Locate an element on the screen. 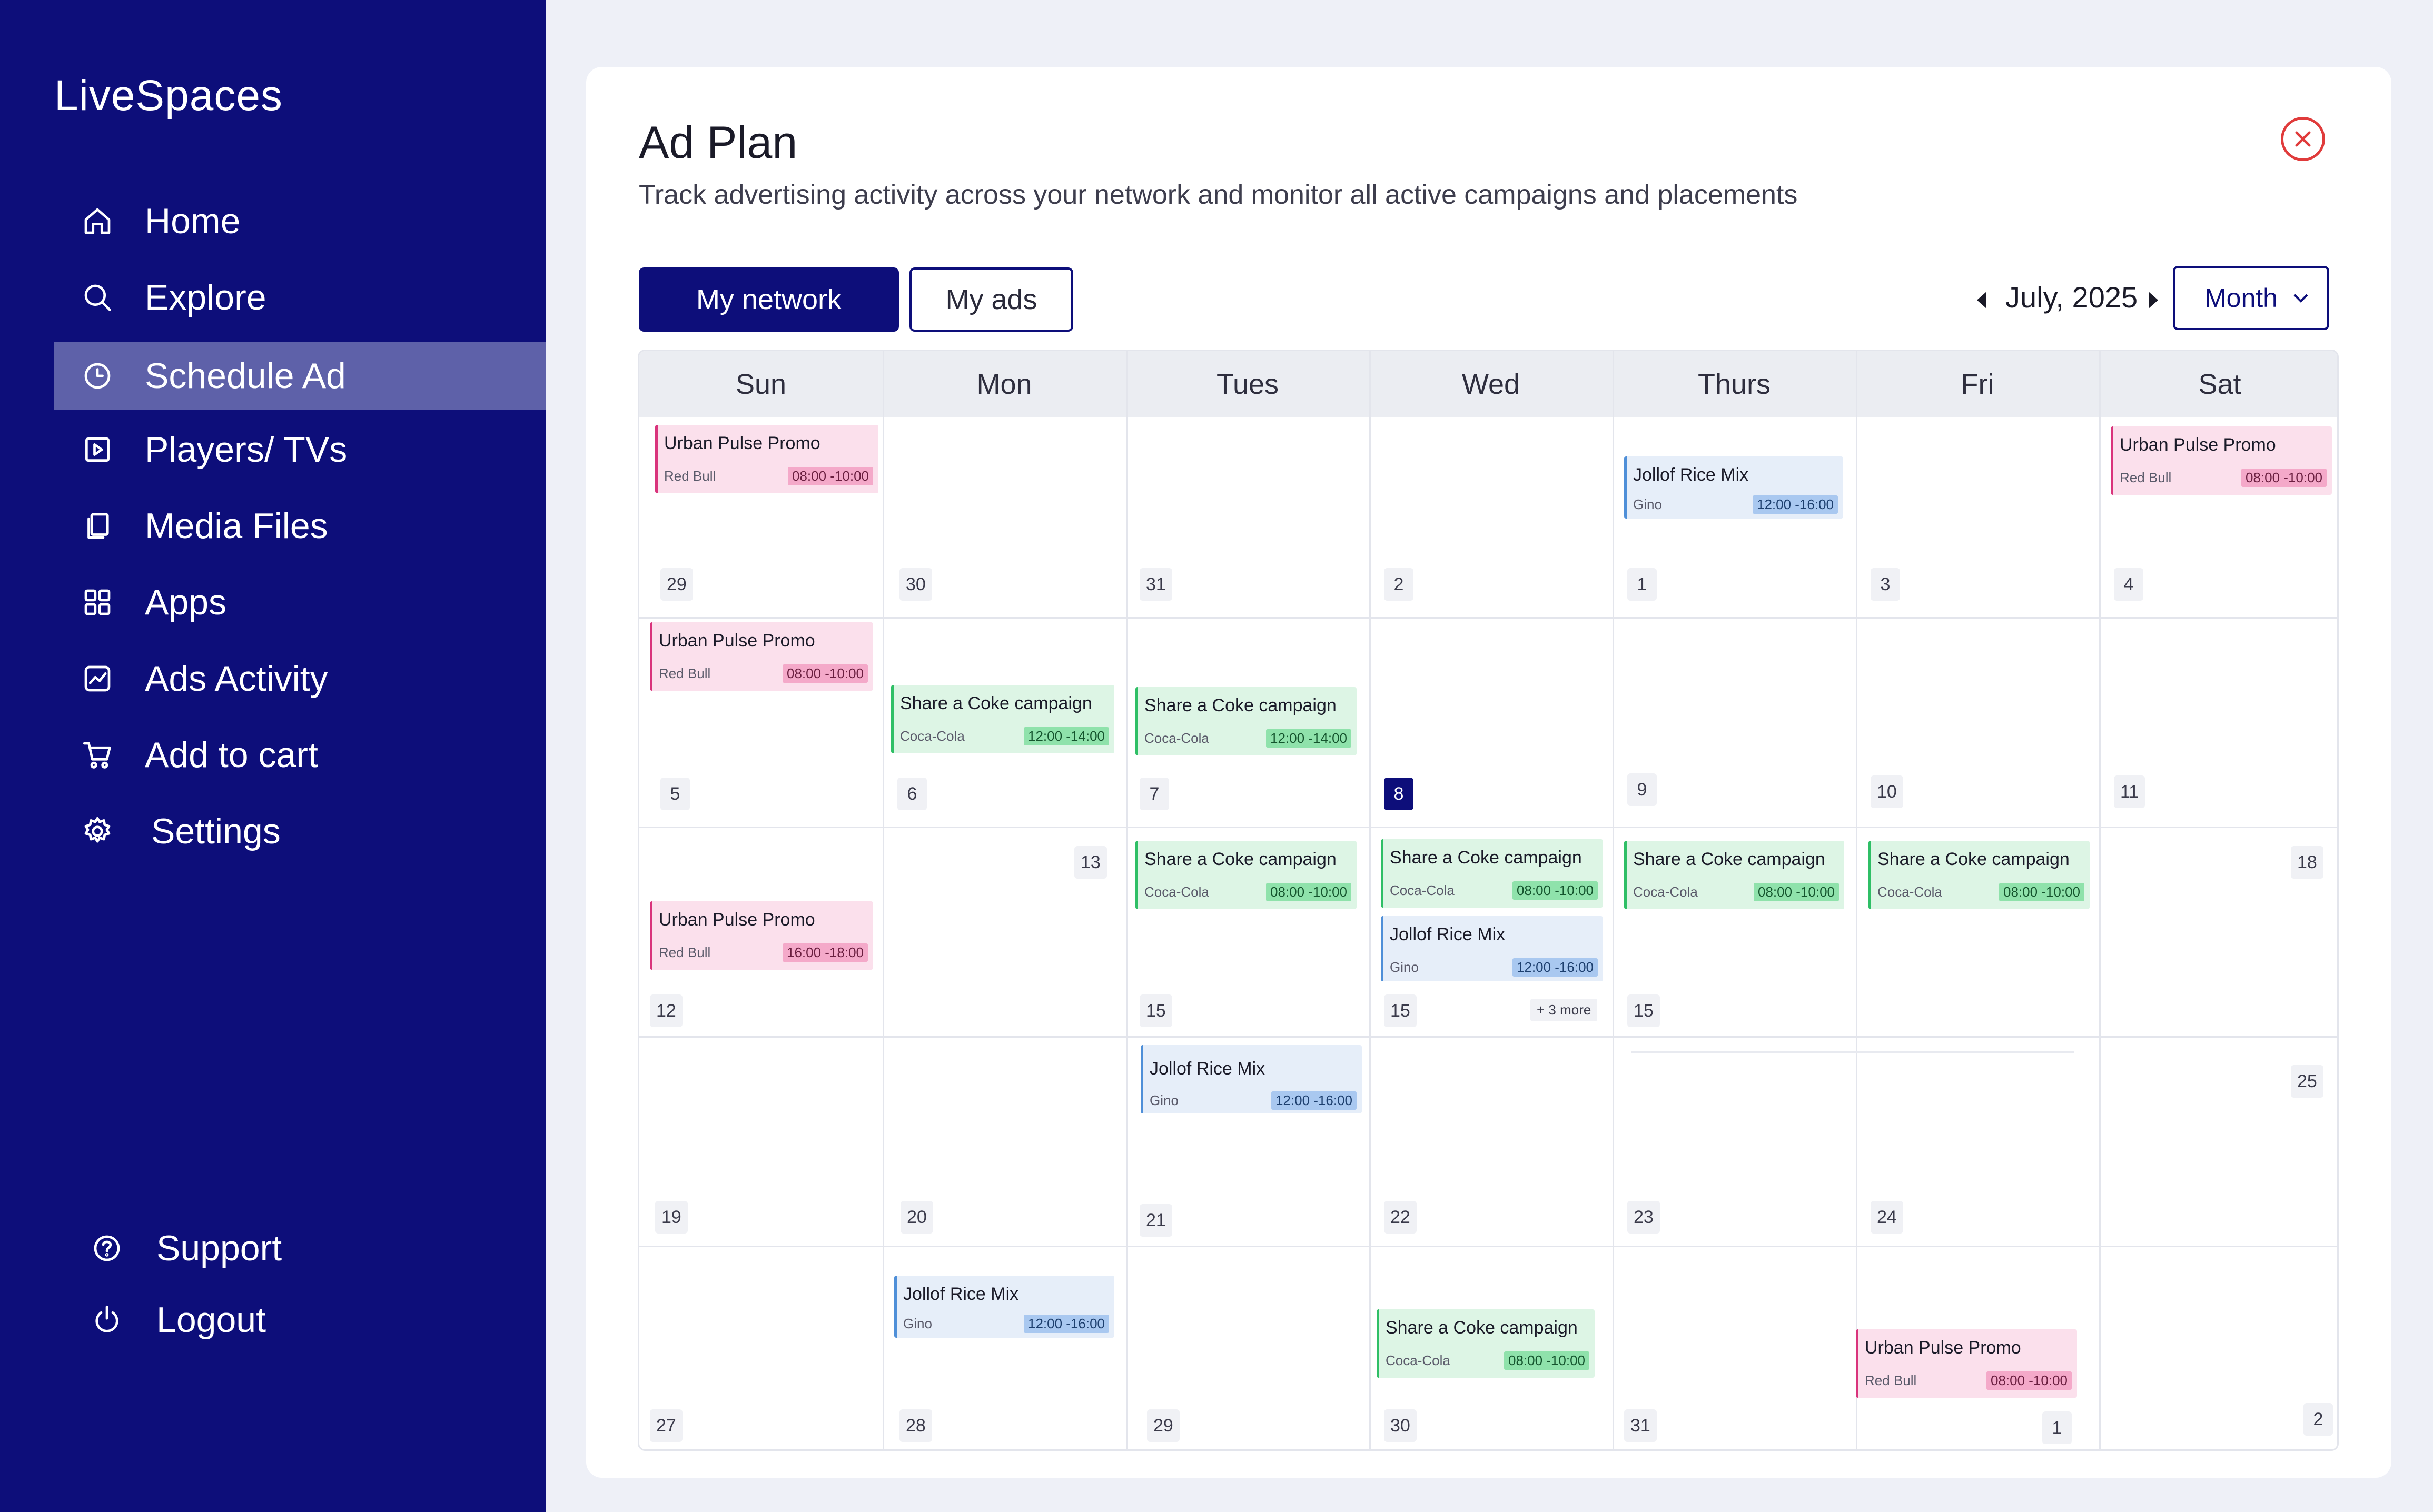  sidebar-item-players-tvs: Players/ TVs is located at coordinates (300, 450).